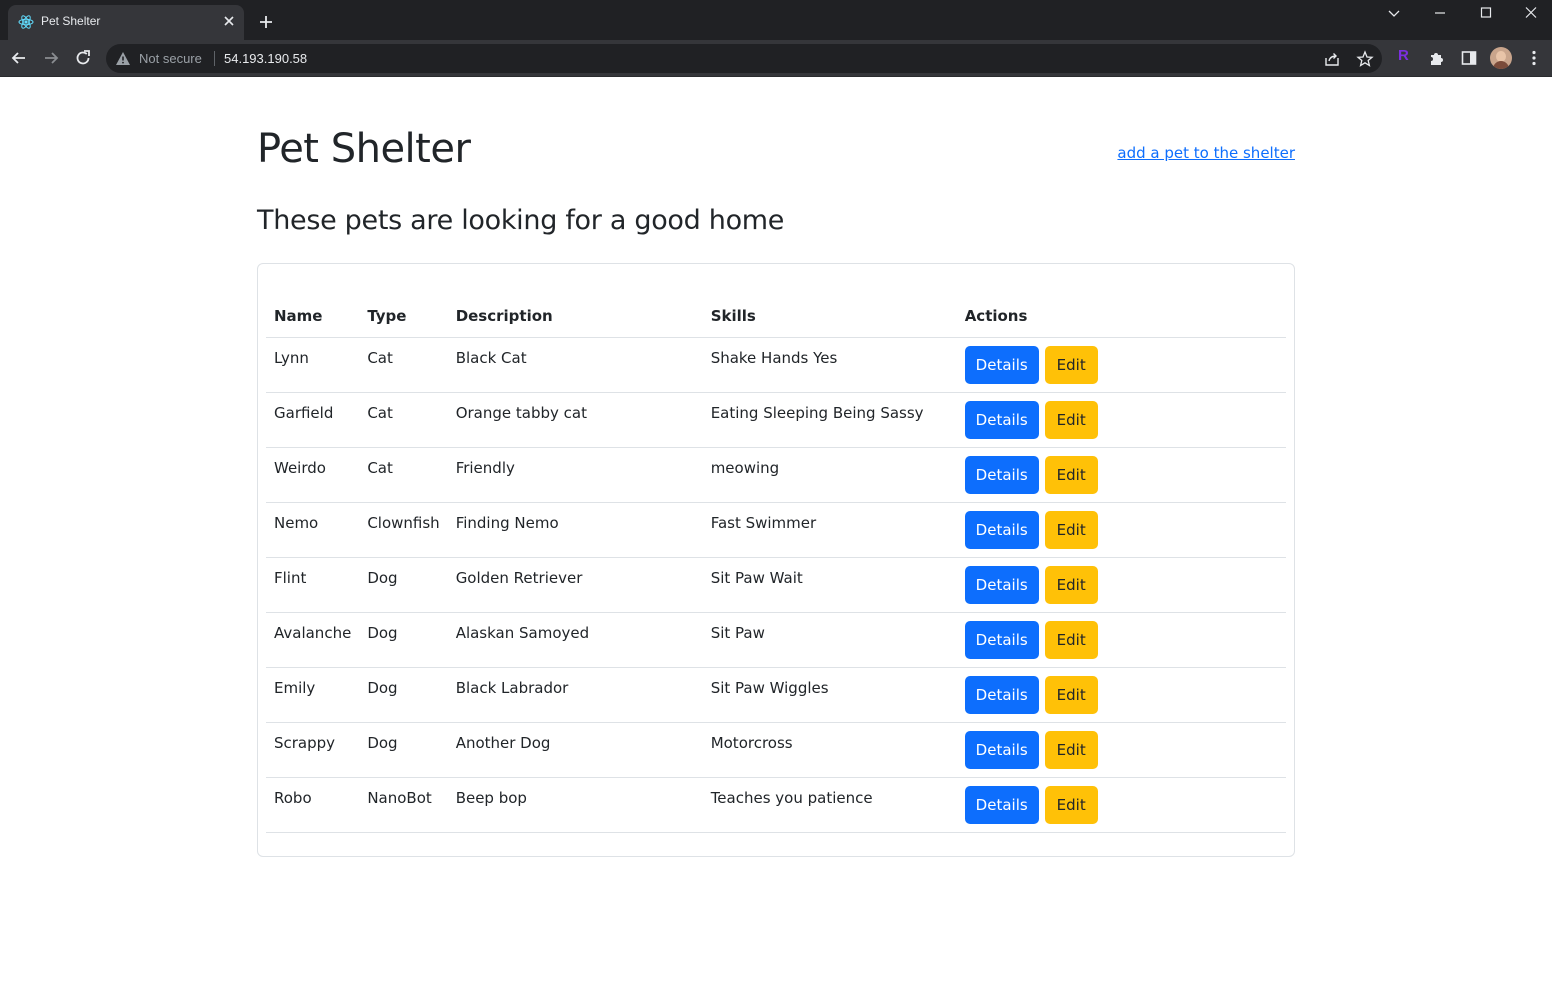  Describe the element at coordinates (1531, 13) in the screenshot. I see `close-window-icon` at that location.